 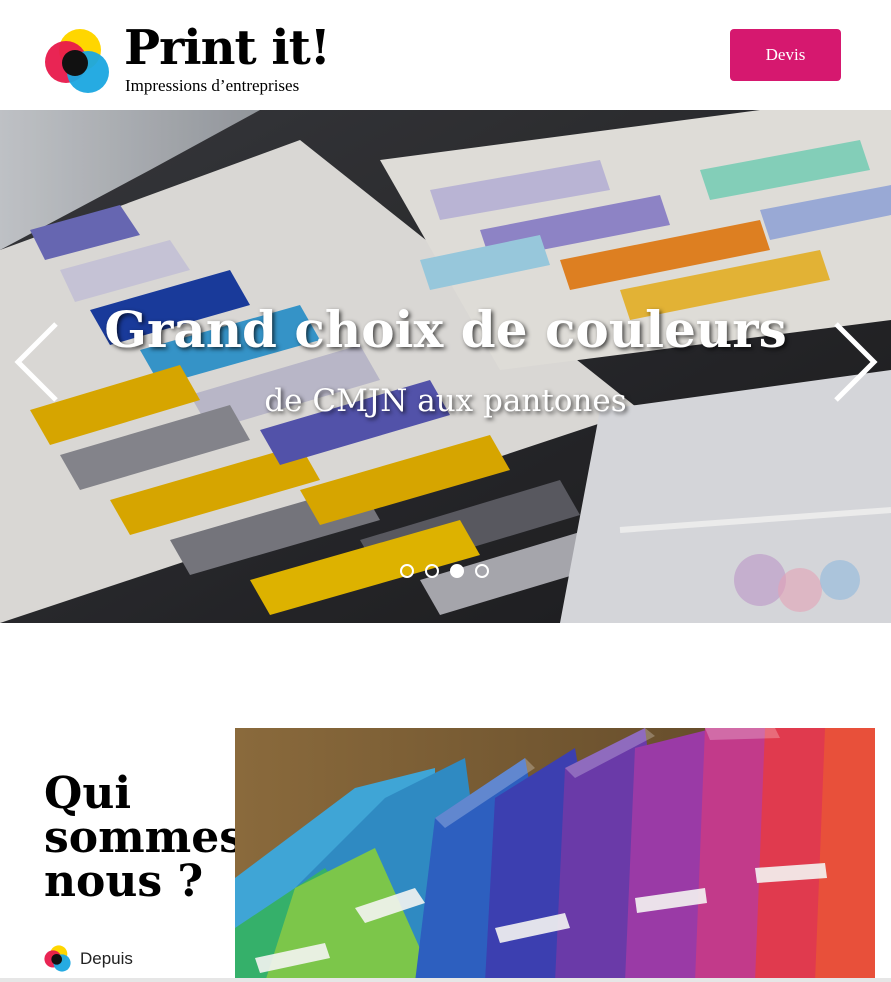 I want to click on carousel-next-button, so click(x=855, y=362).